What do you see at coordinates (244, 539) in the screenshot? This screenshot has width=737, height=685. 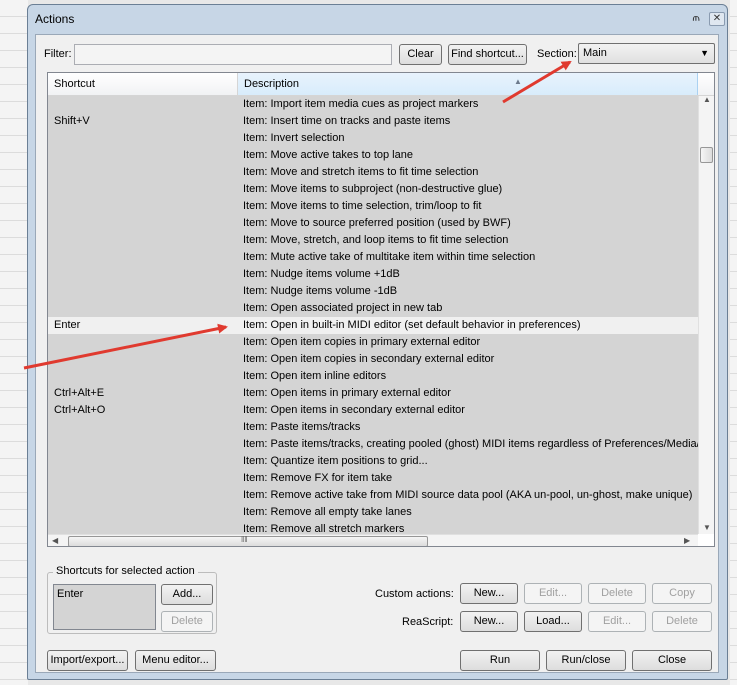 I see `grip-icon: ‖‖` at bounding box center [244, 539].